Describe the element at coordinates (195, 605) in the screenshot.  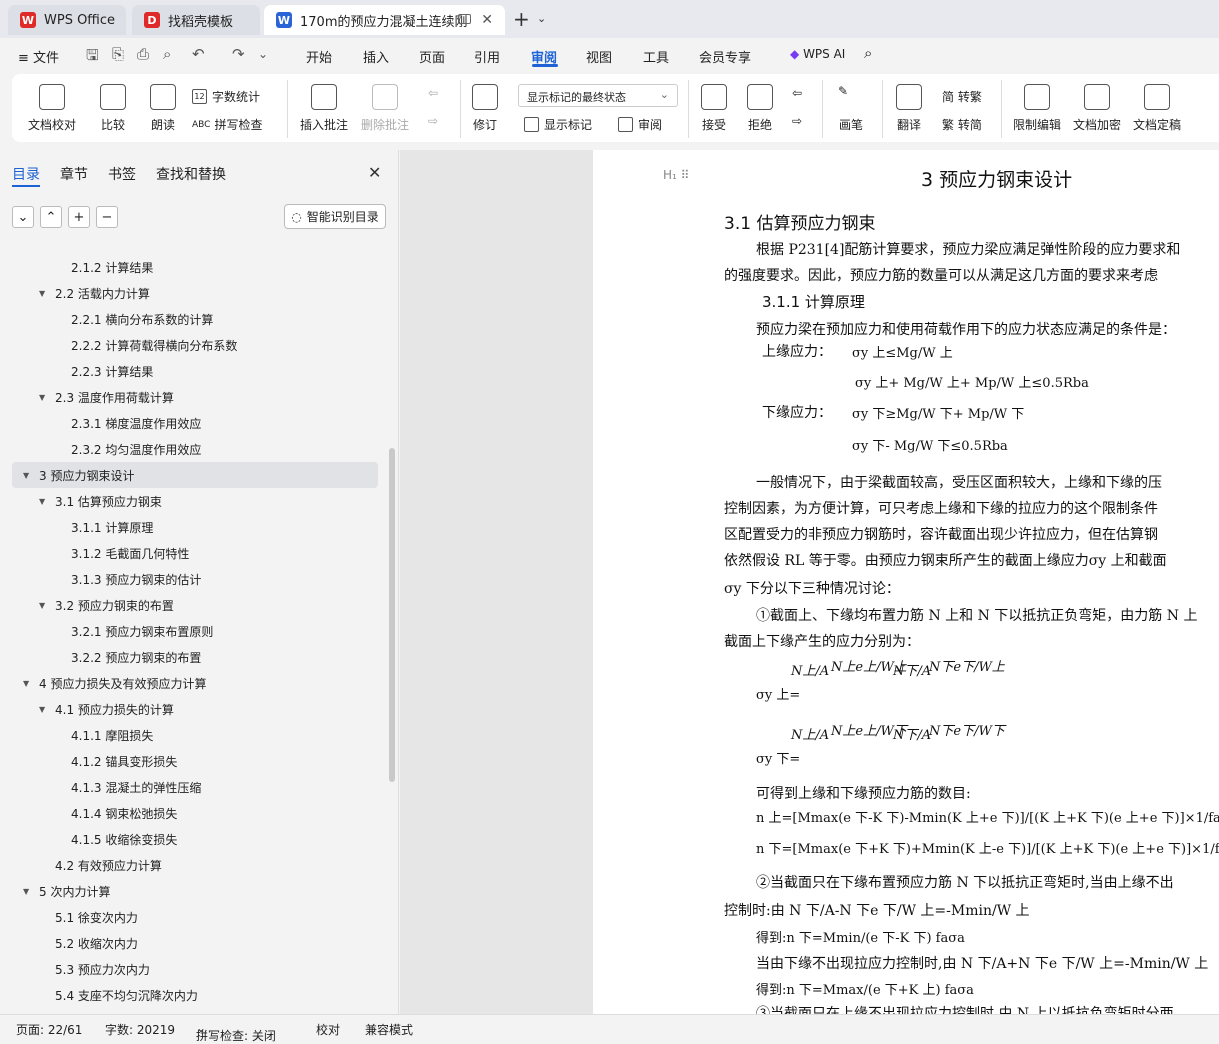
I see `toc-item: ▼ 3.2 预应力钢束的布置` at that location.